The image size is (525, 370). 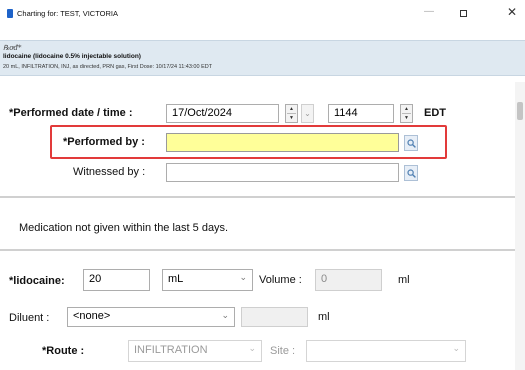 I want to click on date-spin-icon: ▲ ▼, so click(x=291, y=113).